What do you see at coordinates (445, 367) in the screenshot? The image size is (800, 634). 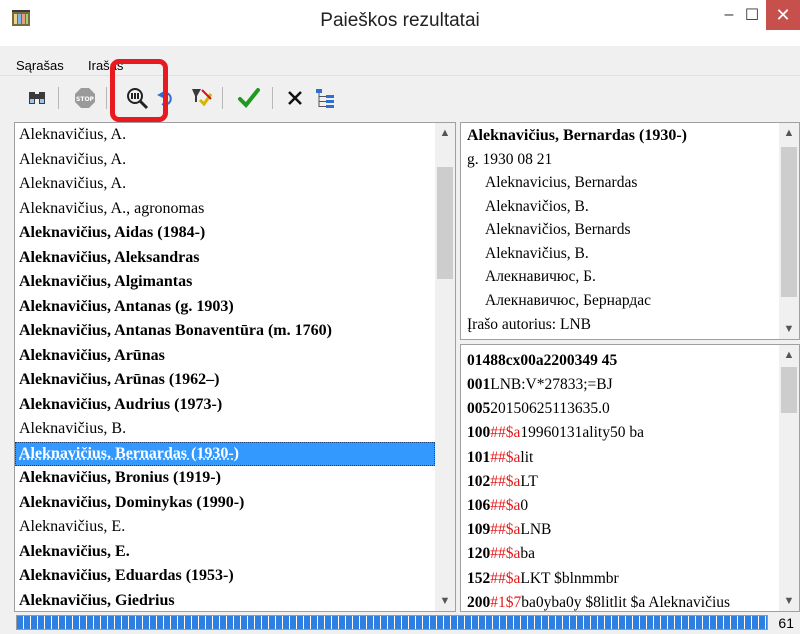 I see `list-scrollbar: ▲ ▼` at bounding box center [445, 367].